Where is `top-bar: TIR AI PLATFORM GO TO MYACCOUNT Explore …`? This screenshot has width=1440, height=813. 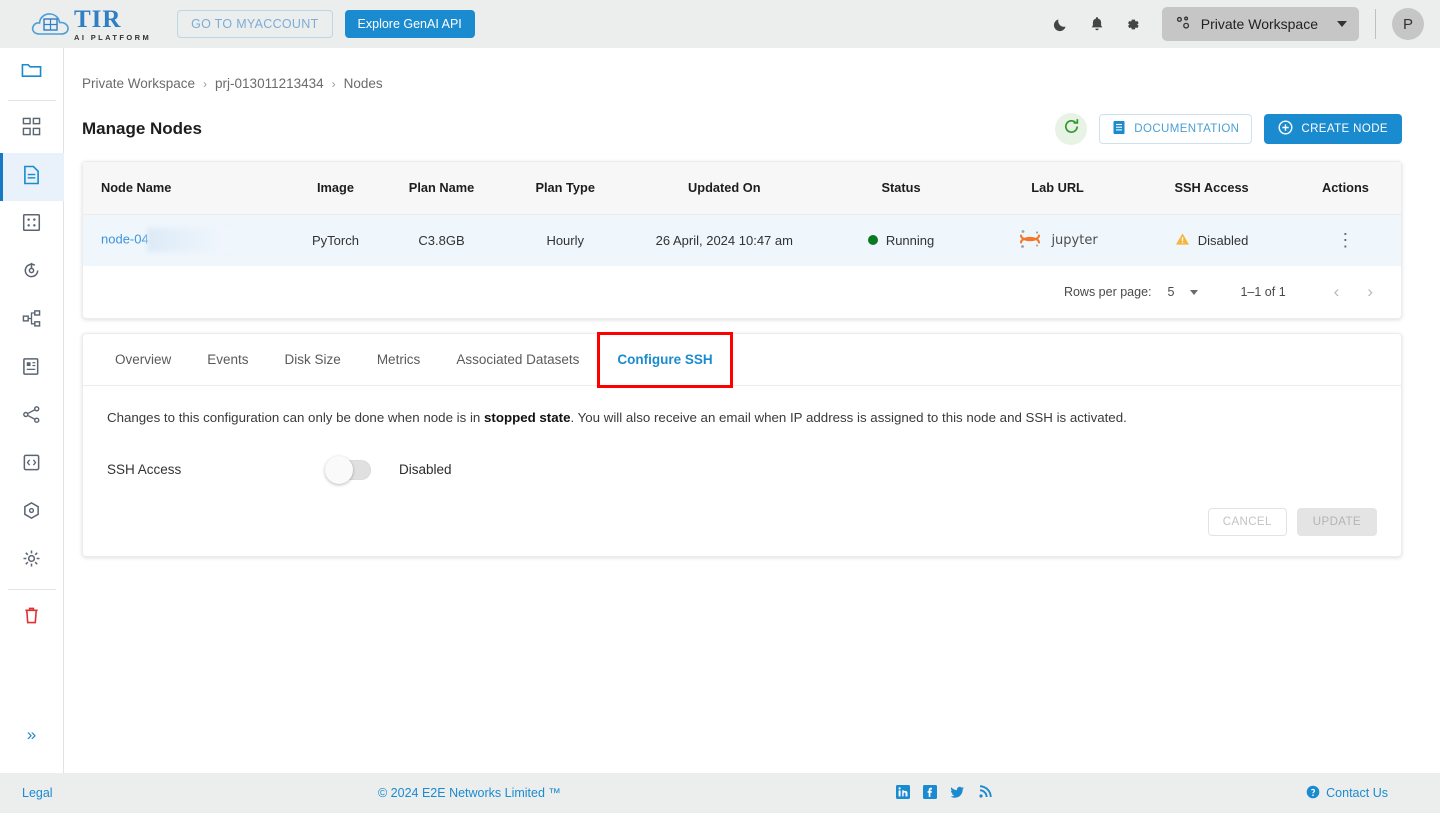 top-bar: TIR AI PLATFORM GO TO MYACCOUNT Explore … is located at coordinates (720, 24).